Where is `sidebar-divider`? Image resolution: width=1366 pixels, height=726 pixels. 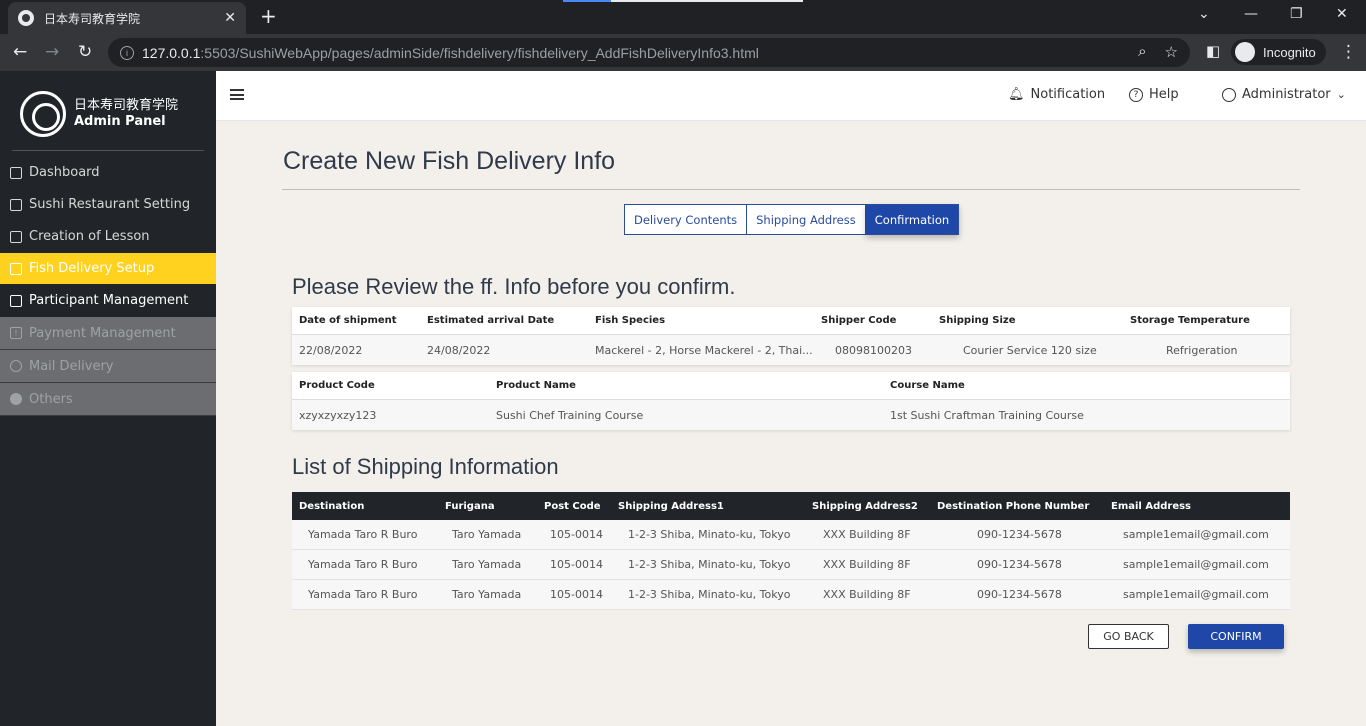
sidebar-divider is located at coordinates (108, 150).